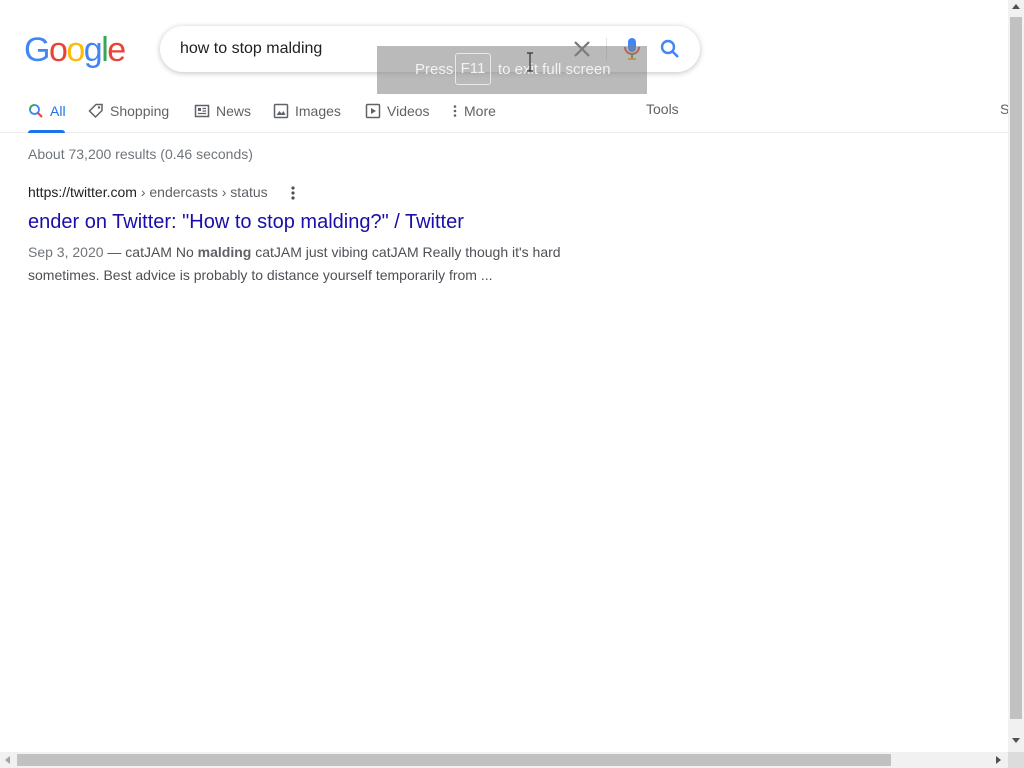  What do you see at coordinates (46, 131) in the screenshot?
I see `active-tab-indicator` at bounding box center [46, 131].